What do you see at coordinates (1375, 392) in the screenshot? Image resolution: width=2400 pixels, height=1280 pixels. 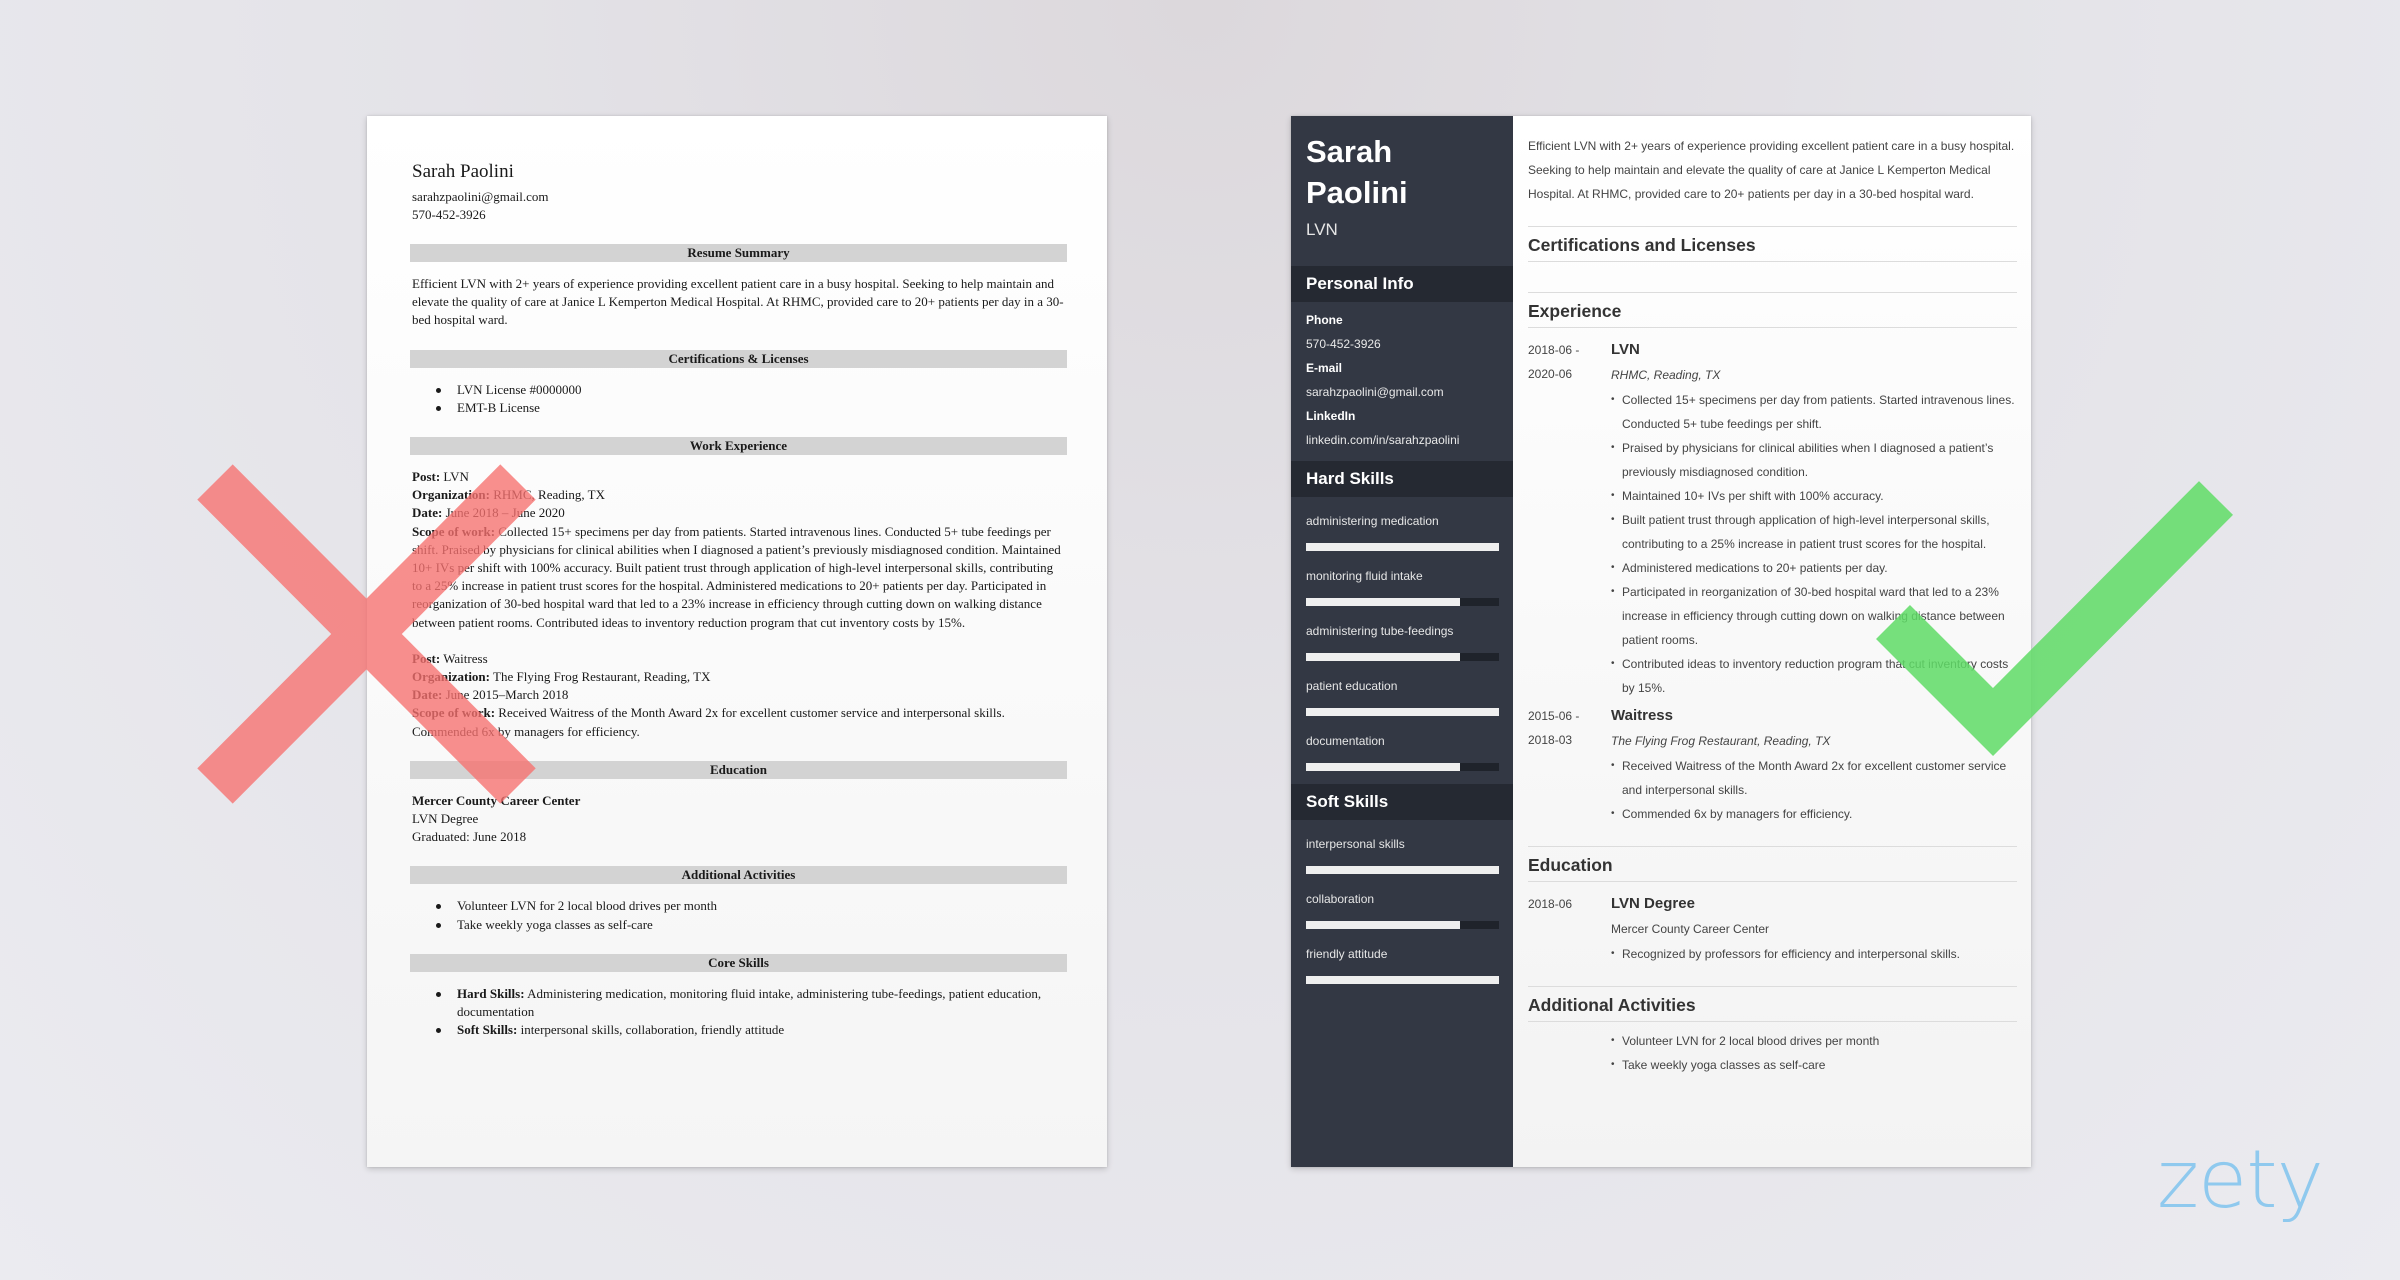 I see `email-value: sarahzpaolini@gmail.com` at bounding box center [1375, 392].